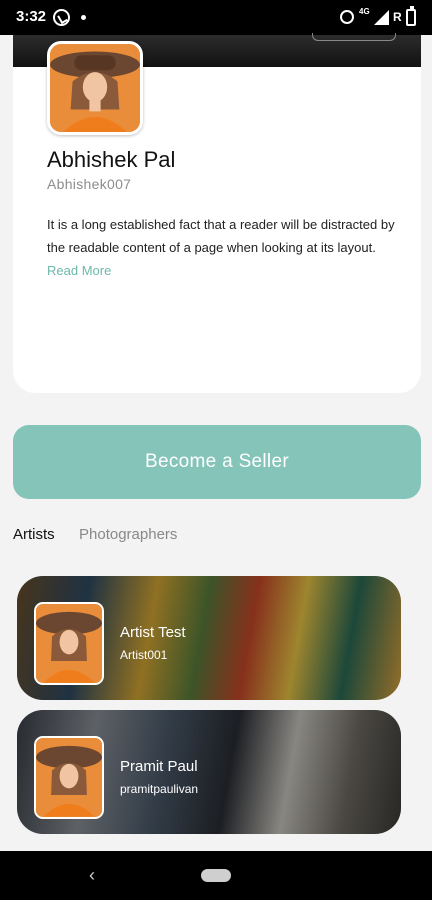  What do you see at coordinates (92, 875) in the screenshot?
I see `back-icon: ‹` at bounding box center [92, 875].